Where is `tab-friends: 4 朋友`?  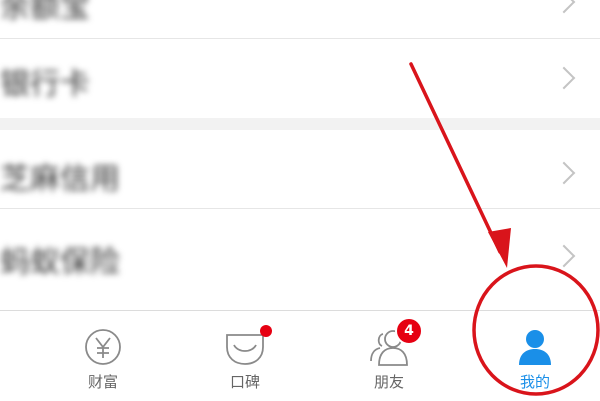
tab-friends: 4 朋友 is located at coordinates (389, 356).